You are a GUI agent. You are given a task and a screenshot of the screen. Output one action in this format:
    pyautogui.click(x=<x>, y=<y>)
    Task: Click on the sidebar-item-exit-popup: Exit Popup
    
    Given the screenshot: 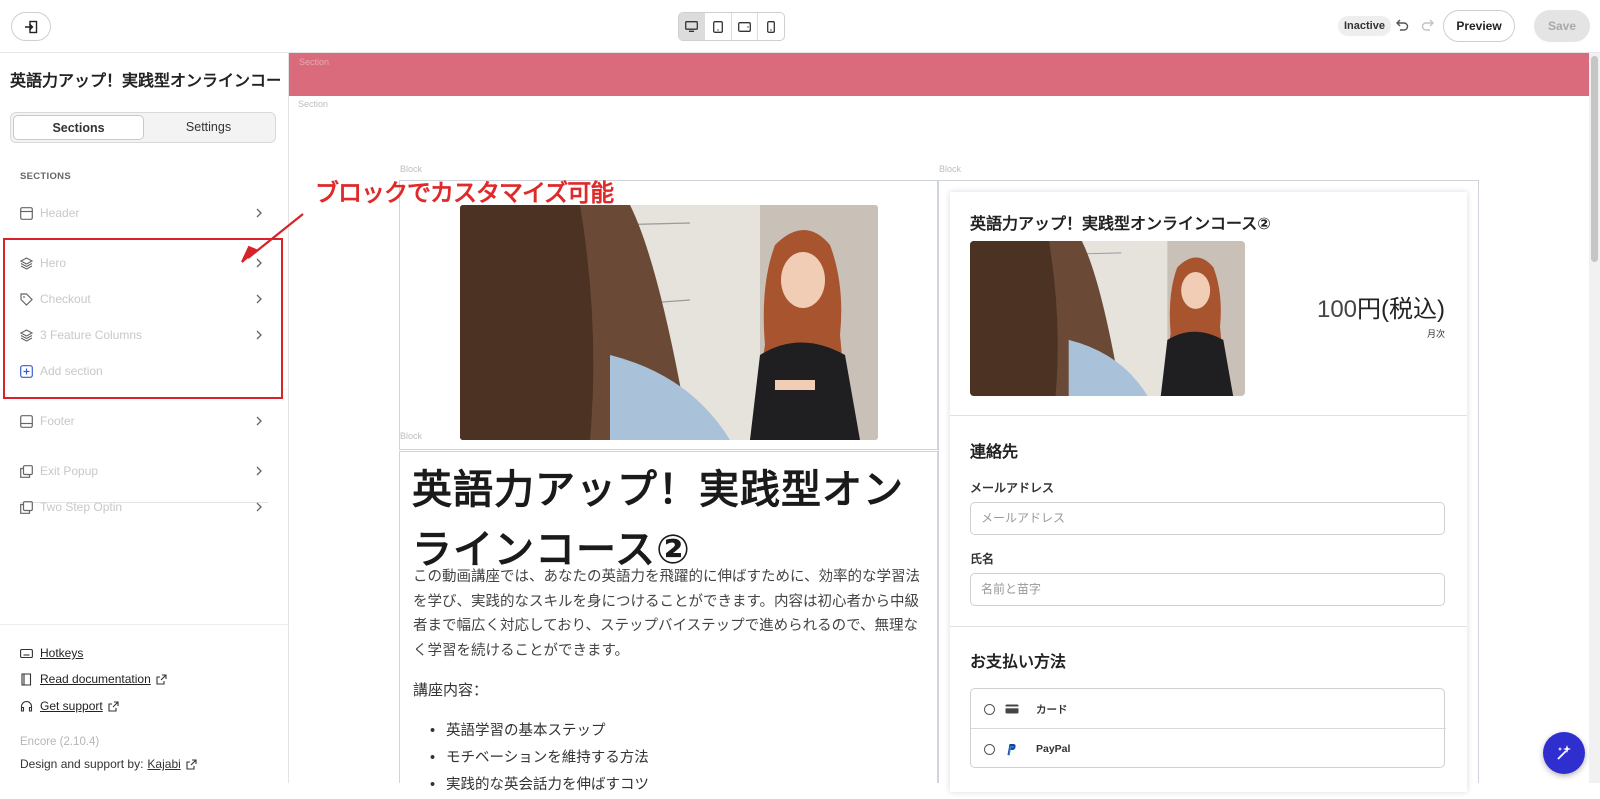 What is the action you would take?
    pyautogui.click(x=142, y=471)
    